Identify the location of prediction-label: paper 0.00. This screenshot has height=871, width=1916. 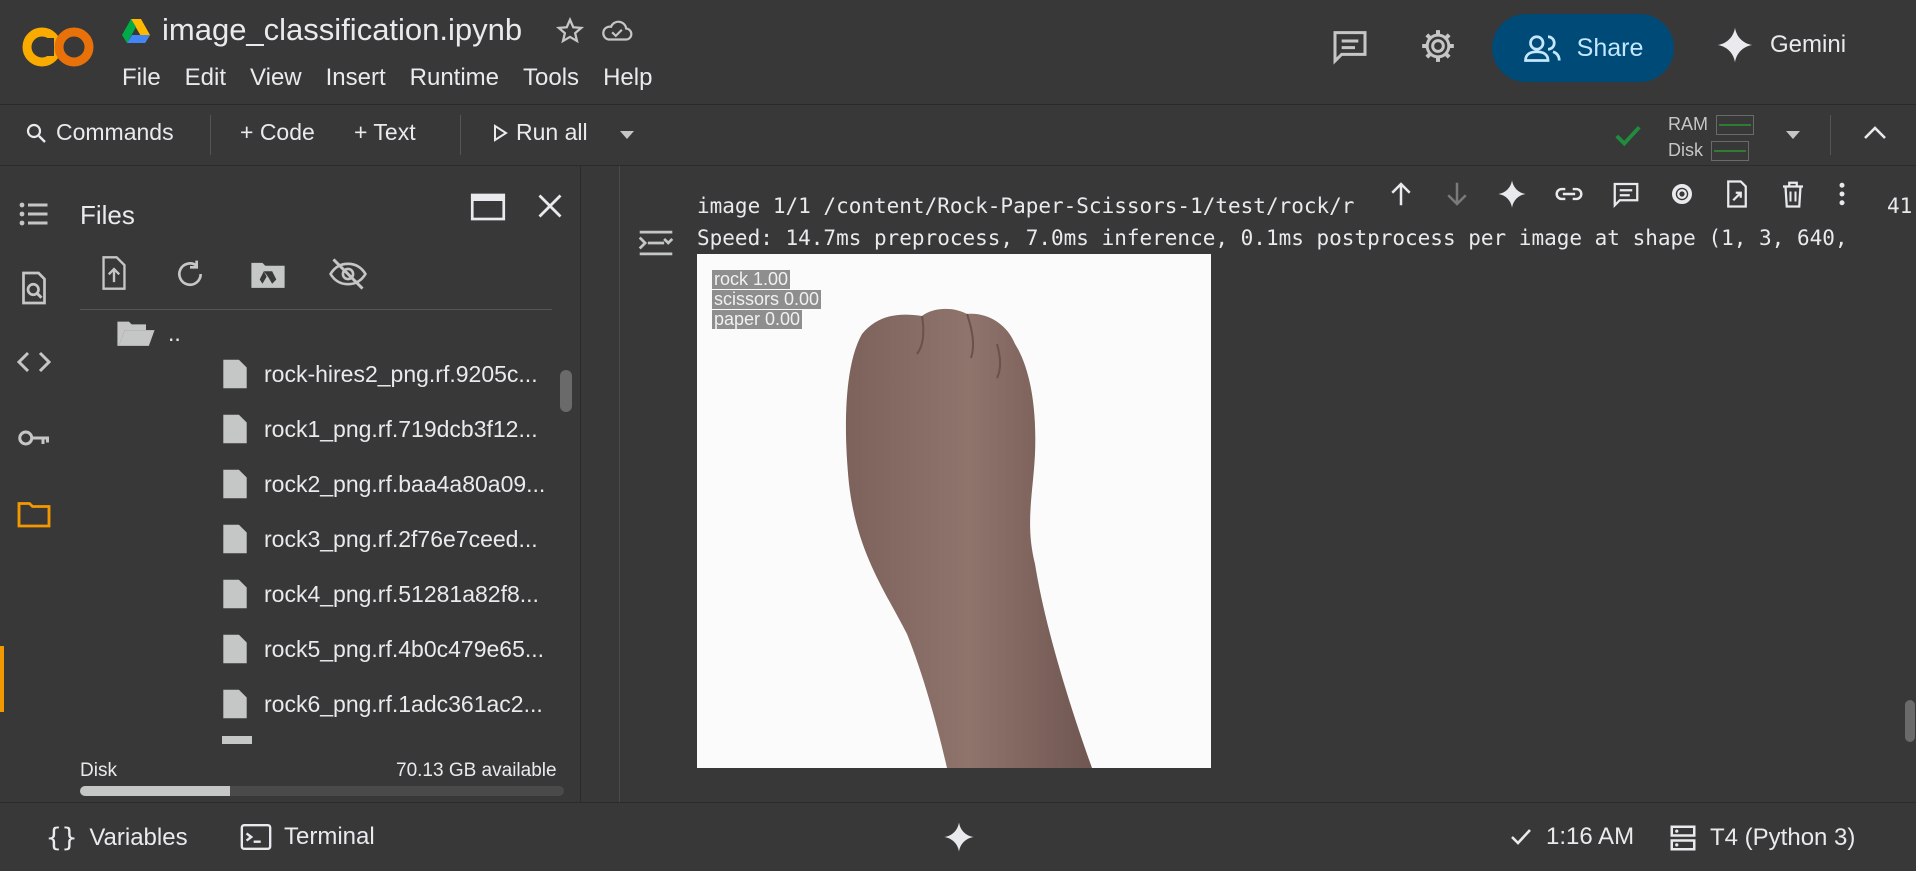
(757, 319).